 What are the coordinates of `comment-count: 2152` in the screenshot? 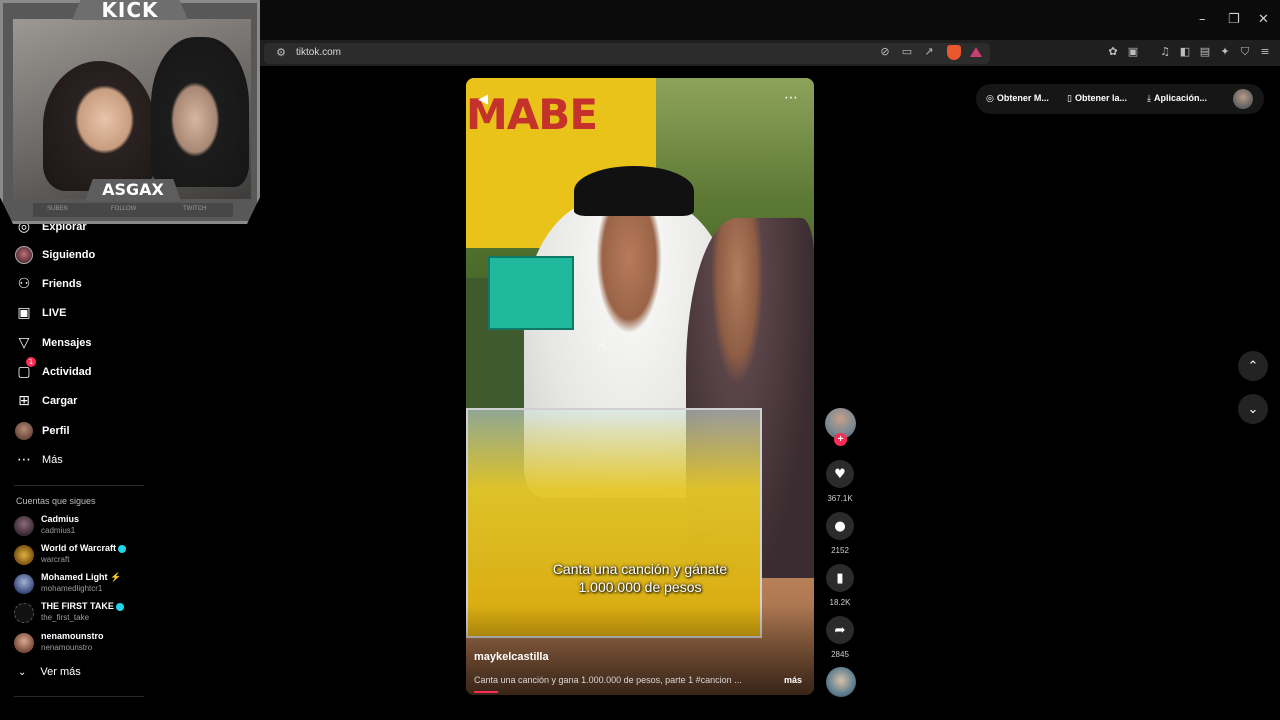 It's located at (840, 550).